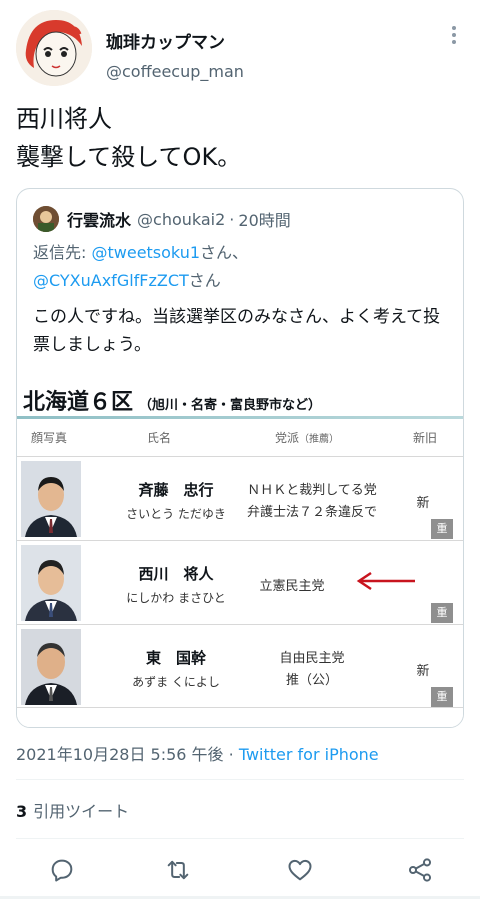 The width and height of the screenshot is (480, 899). Describe the element at coordinates (176, 574) in the screenshot. I see `candidate-name-kanji: 西川 将人` at that location.